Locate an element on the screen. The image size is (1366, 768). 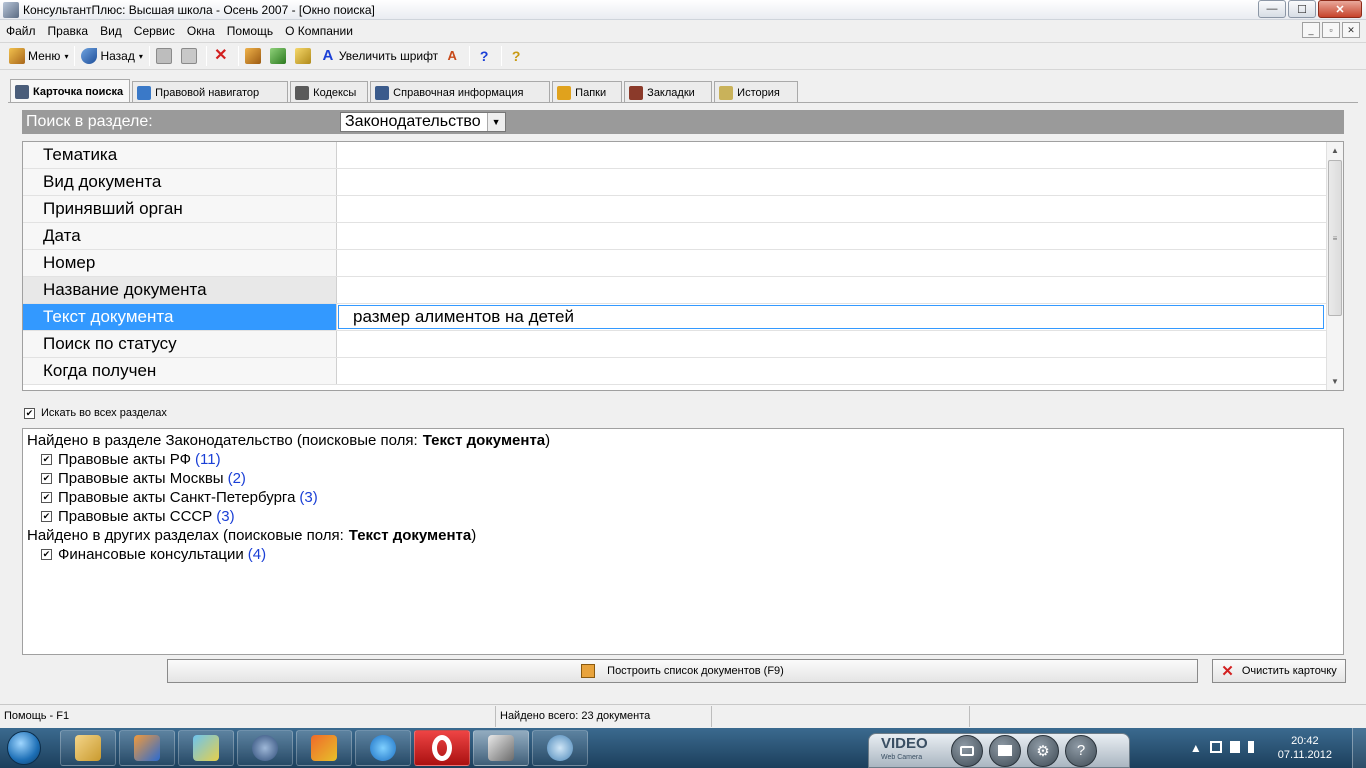
field-name: Дата is located at coordinates (180, 236).